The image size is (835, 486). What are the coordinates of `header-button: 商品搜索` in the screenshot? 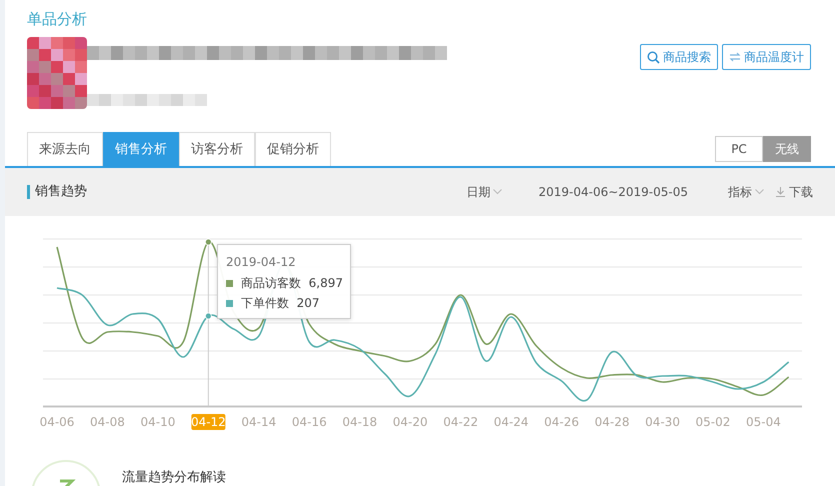 It's located at (679, 57).